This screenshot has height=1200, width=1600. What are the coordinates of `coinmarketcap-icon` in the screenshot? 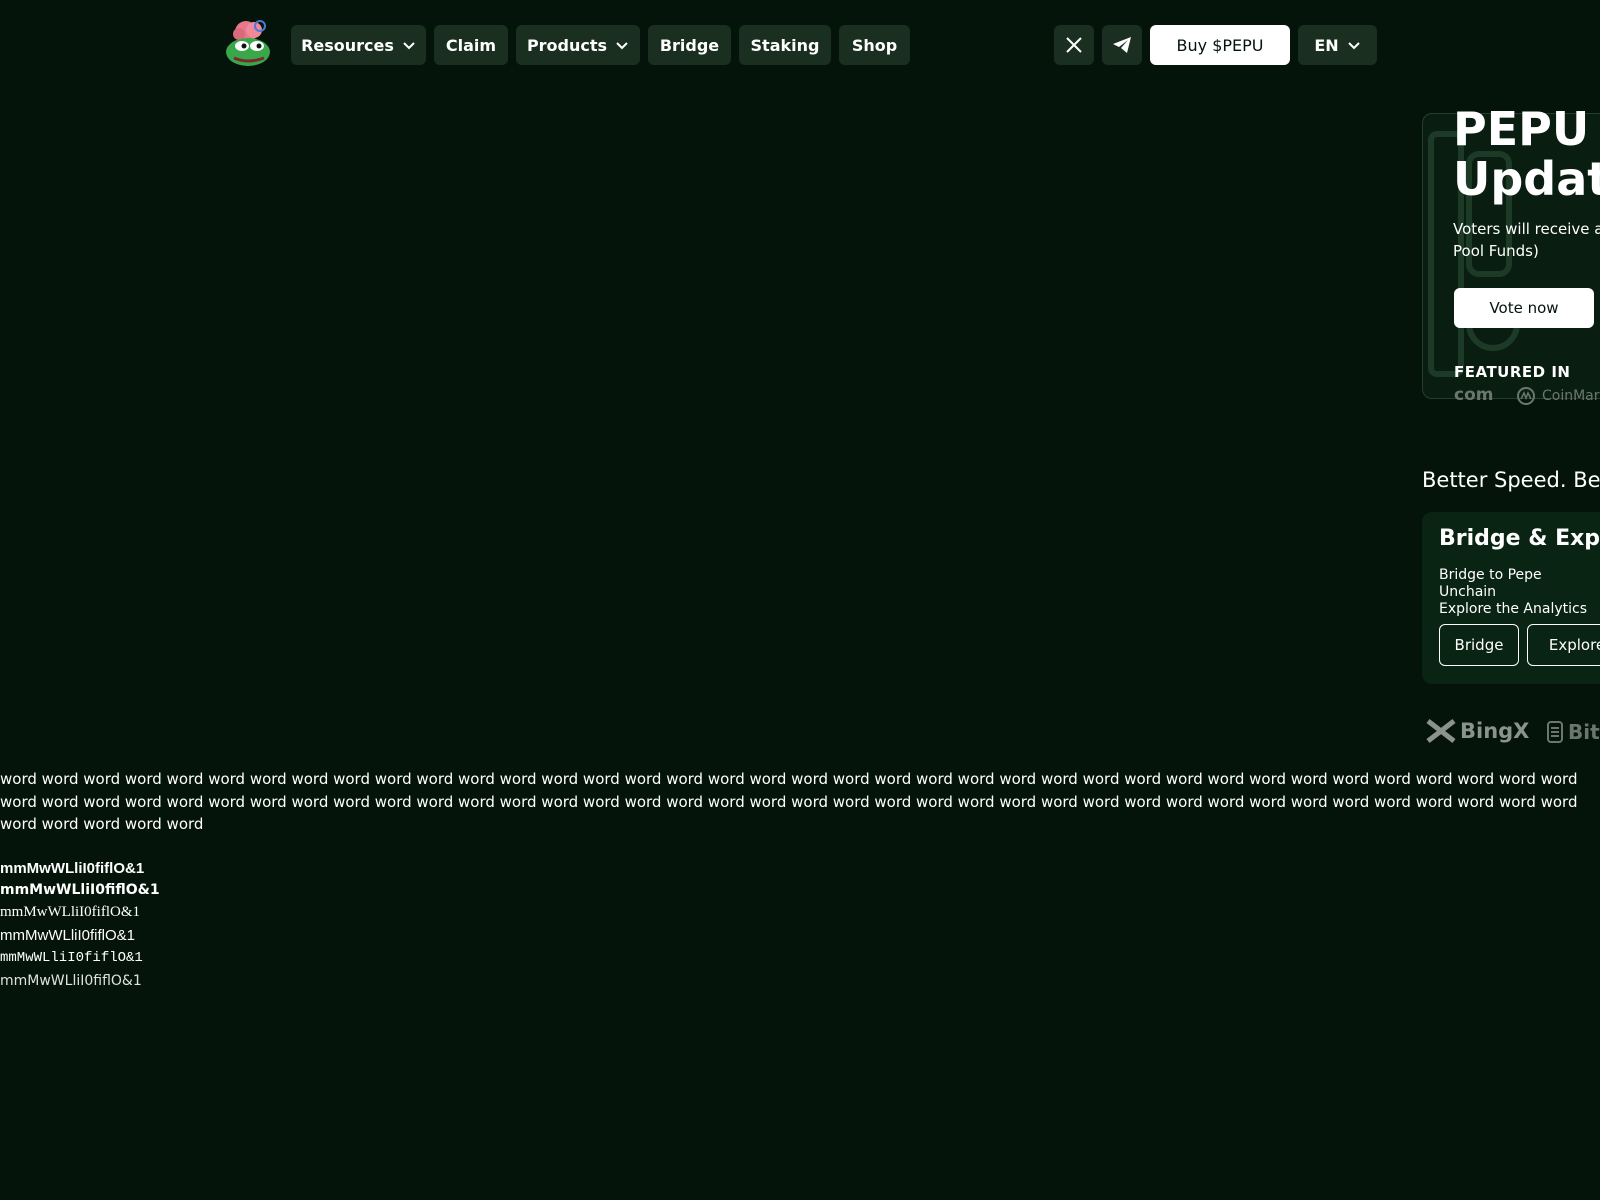 It's located at (1526, 396).